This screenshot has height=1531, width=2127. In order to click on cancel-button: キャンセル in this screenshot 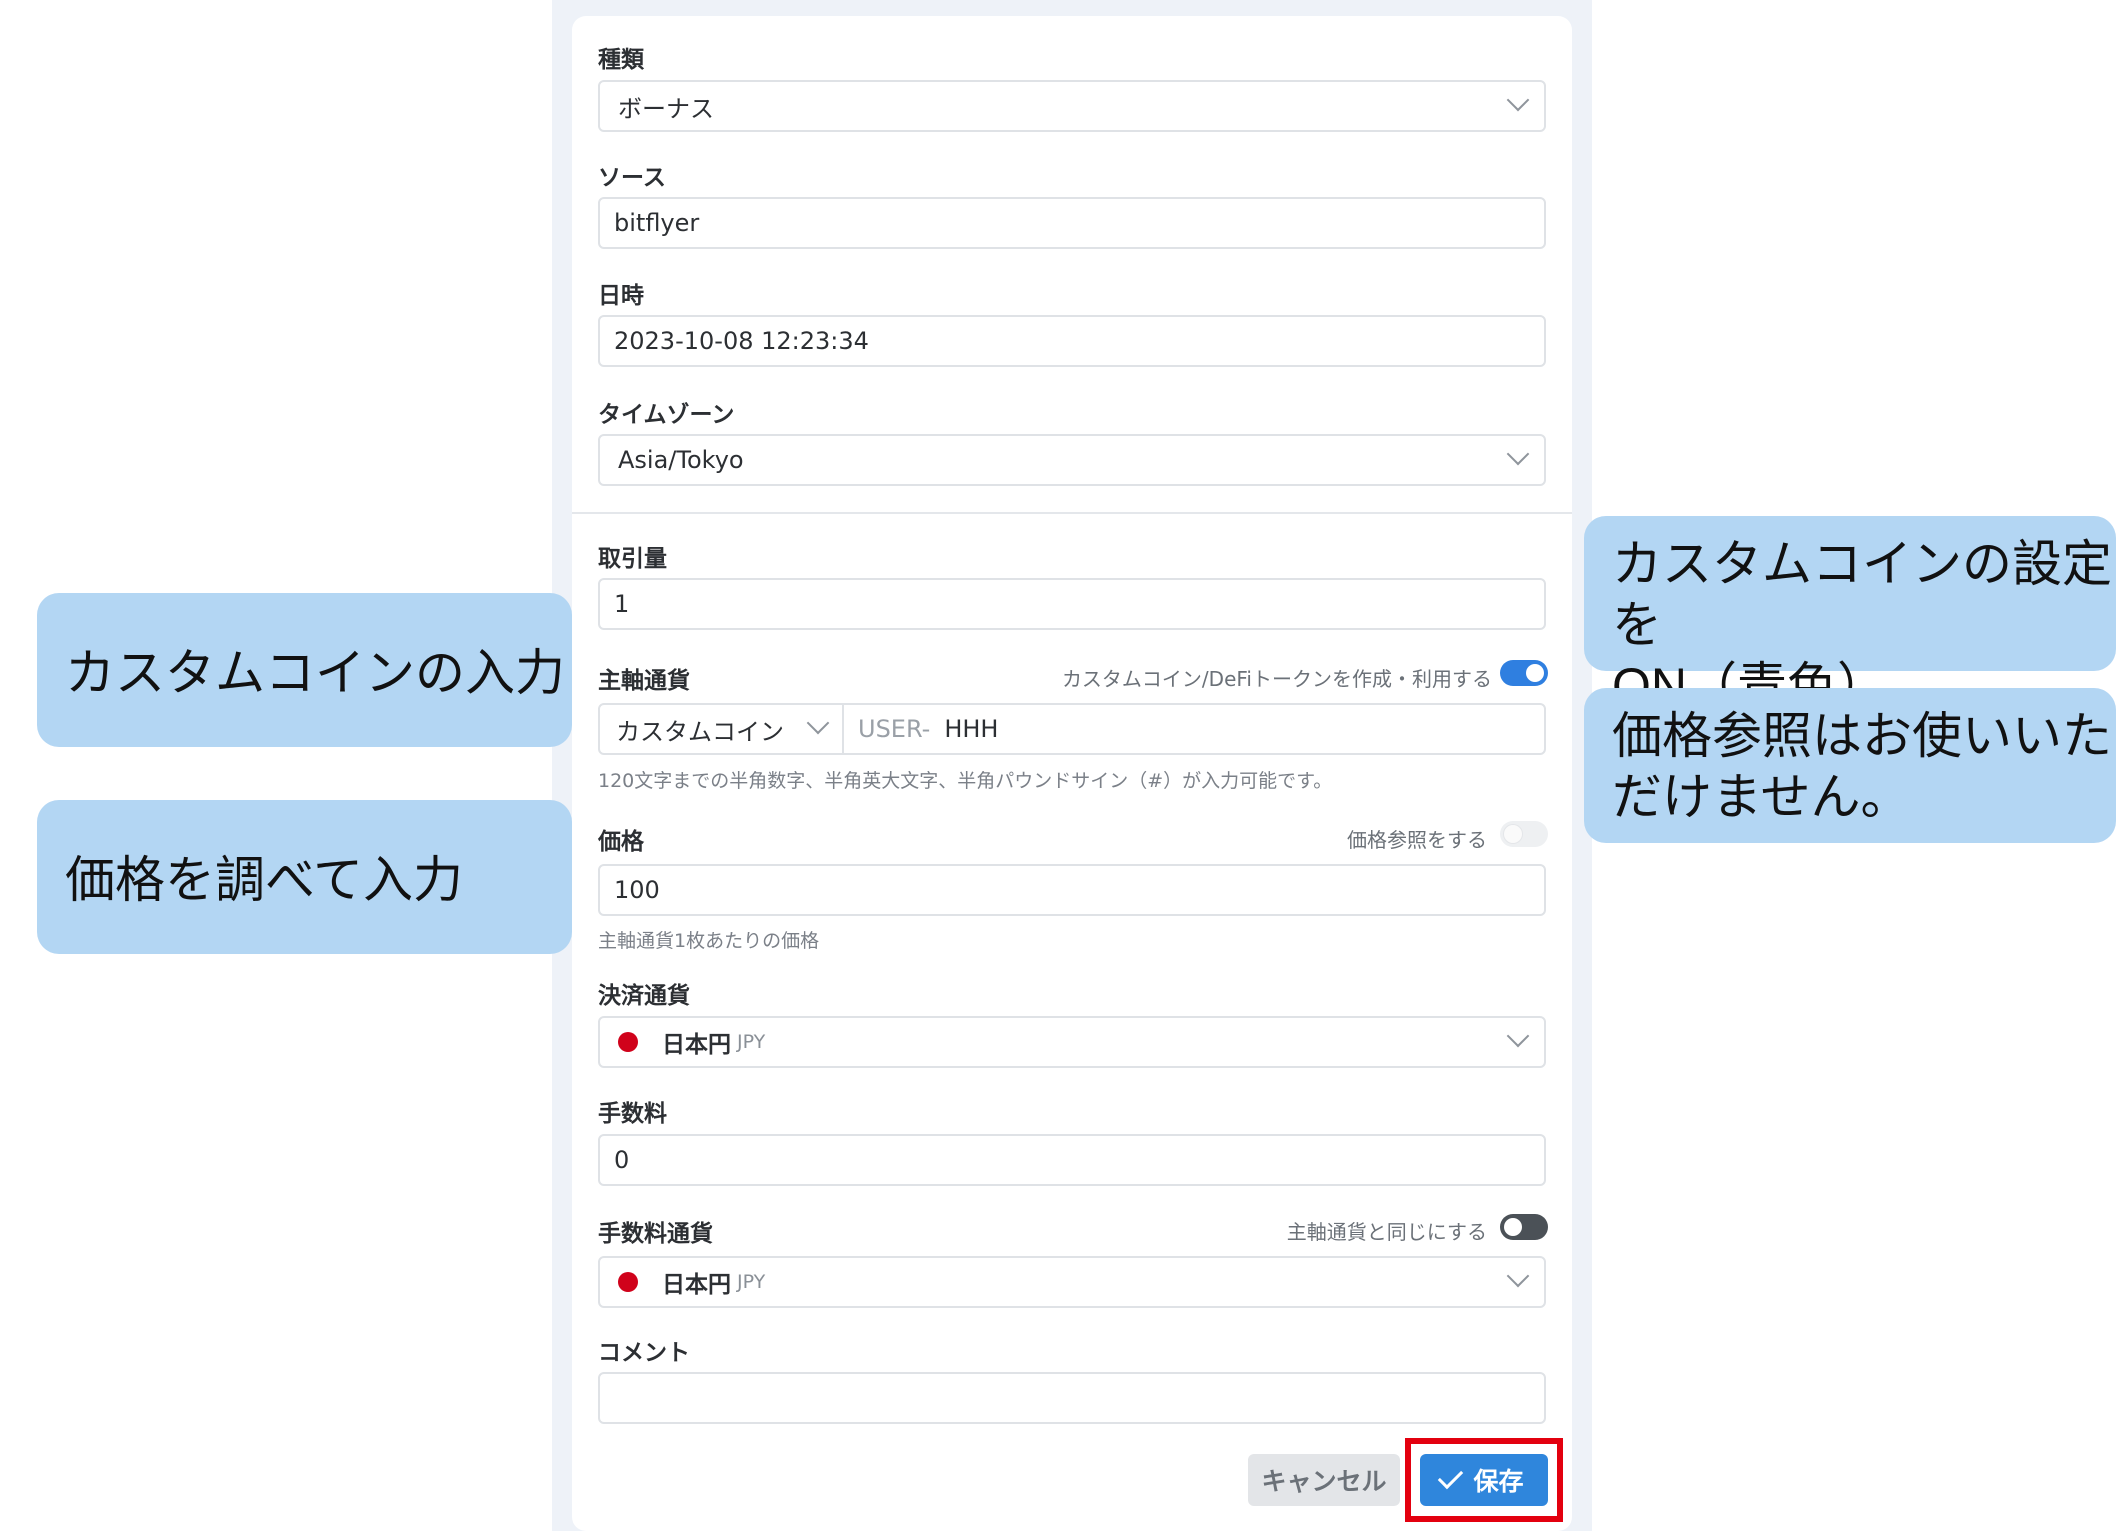, I will do `click(1324, 1480)`.